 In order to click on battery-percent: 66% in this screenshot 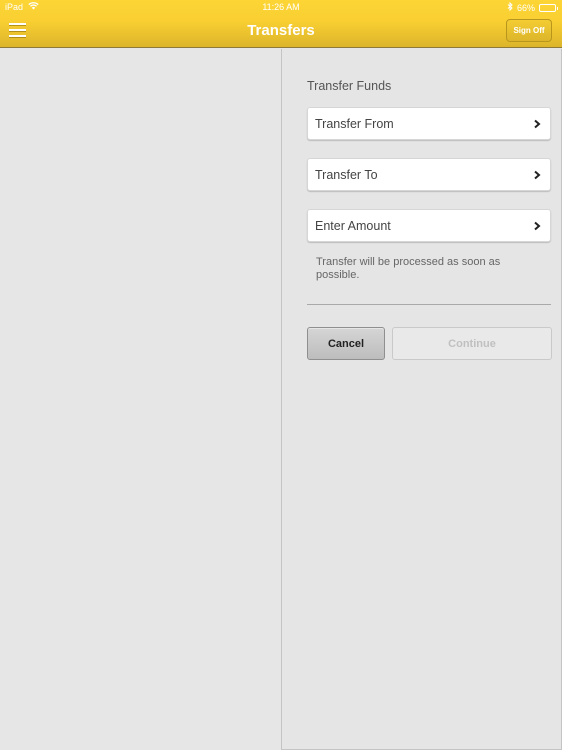, I will do `click(525, 7)`.